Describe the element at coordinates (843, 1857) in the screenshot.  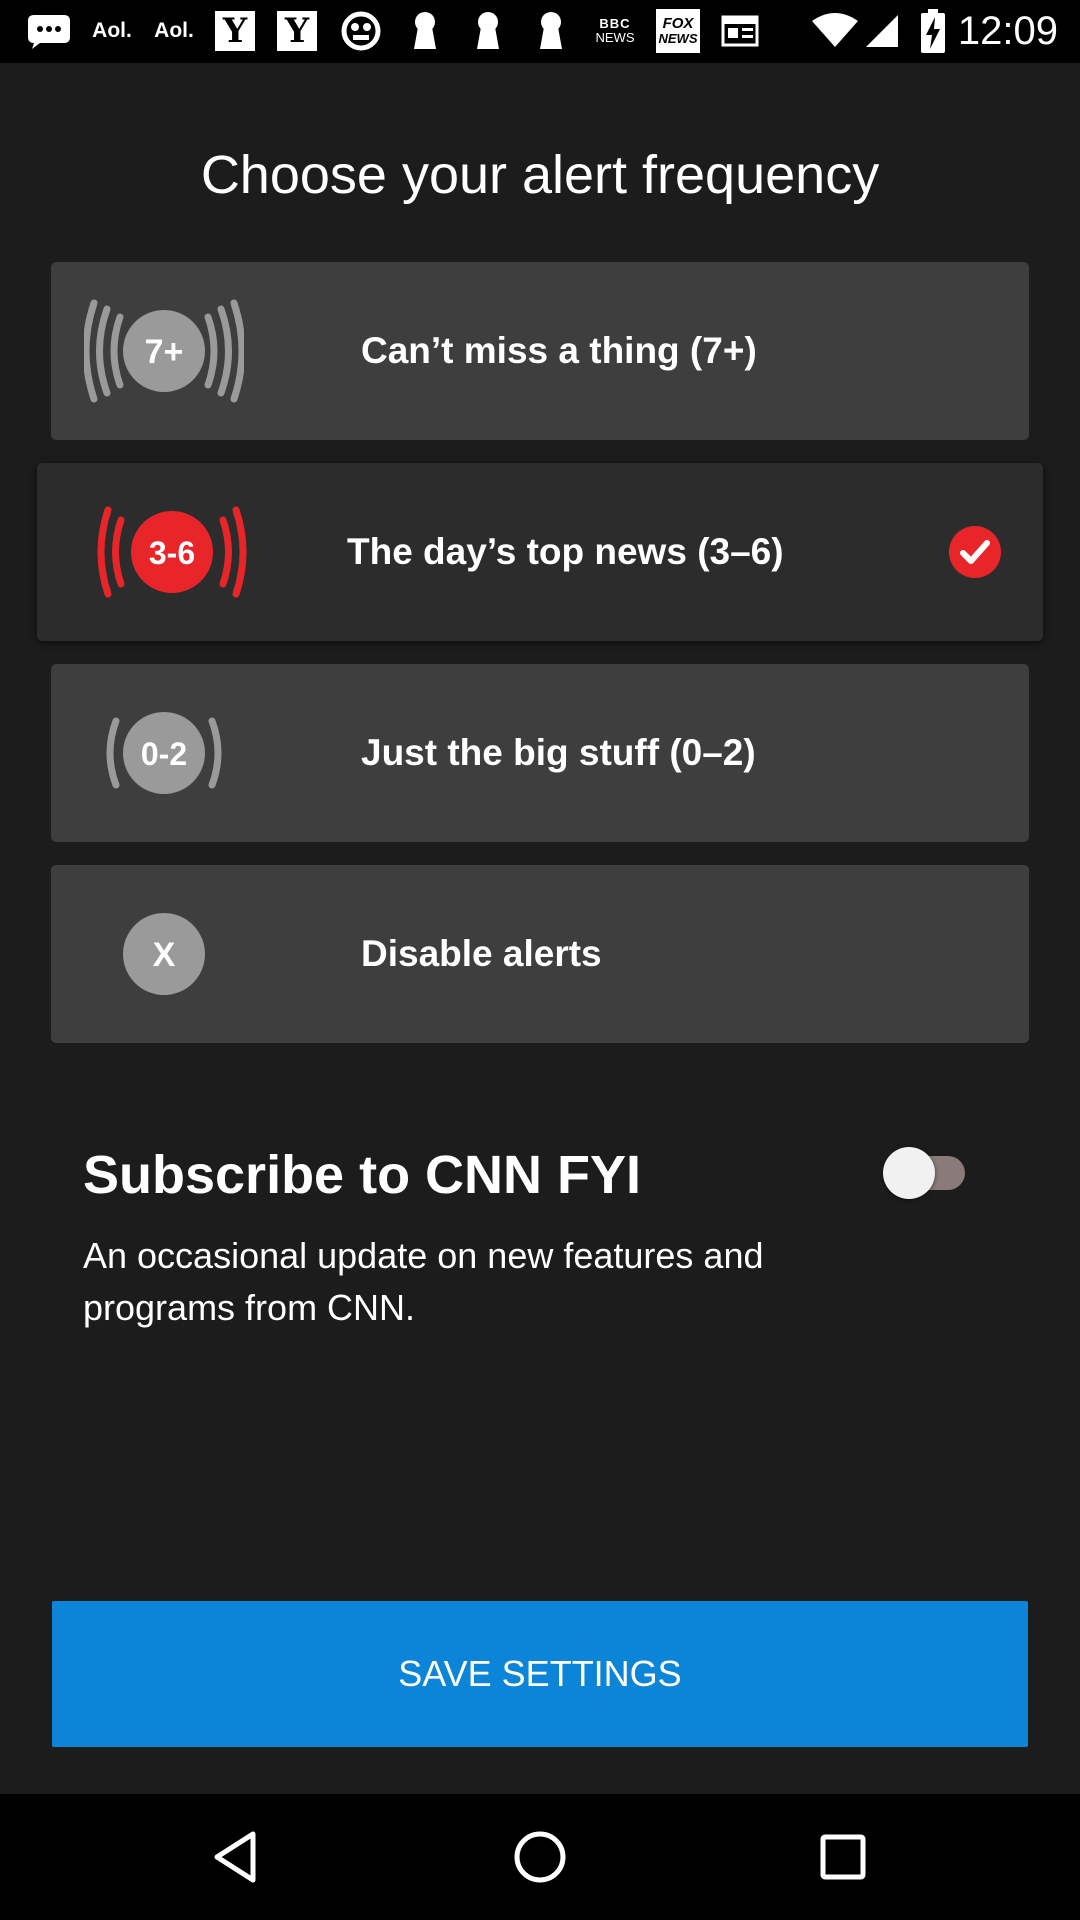
I see `recents-icon` at that location.